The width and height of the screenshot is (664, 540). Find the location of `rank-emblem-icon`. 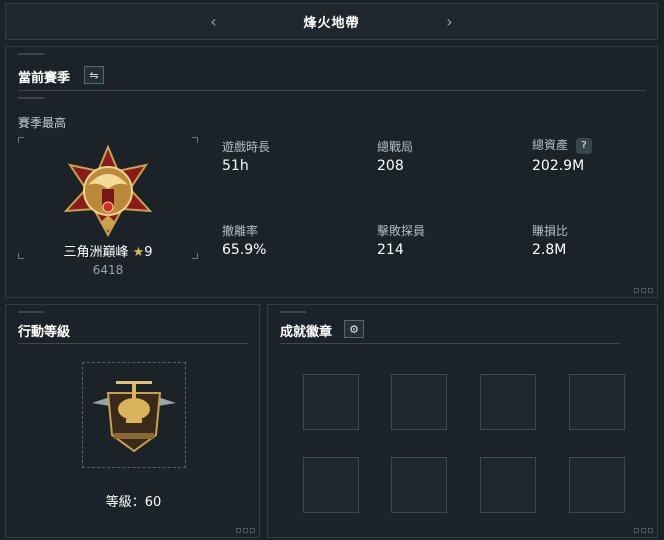

rank-emblem-icon is located at coordinates (108, 191).